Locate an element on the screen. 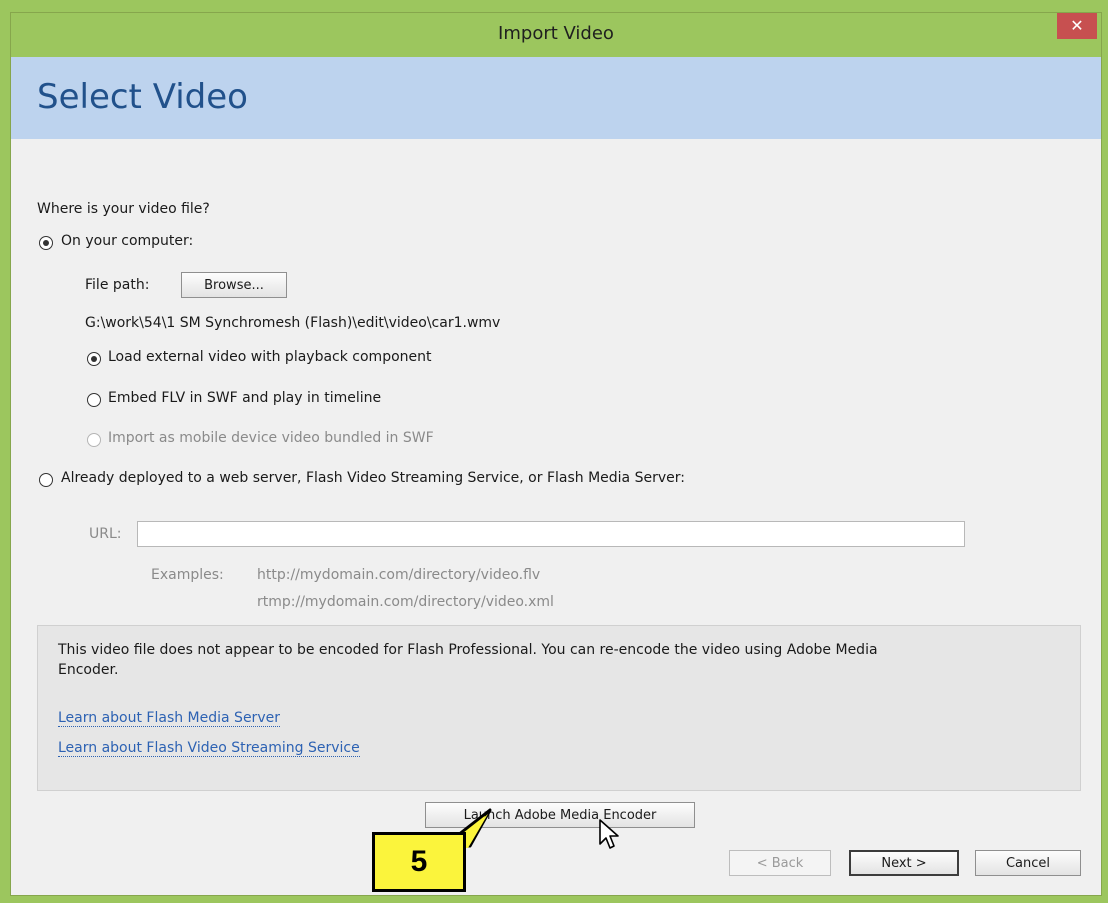 This screenshot has width=1108, height=903. close-button: ✕ is located at coordinates (1077, 26).